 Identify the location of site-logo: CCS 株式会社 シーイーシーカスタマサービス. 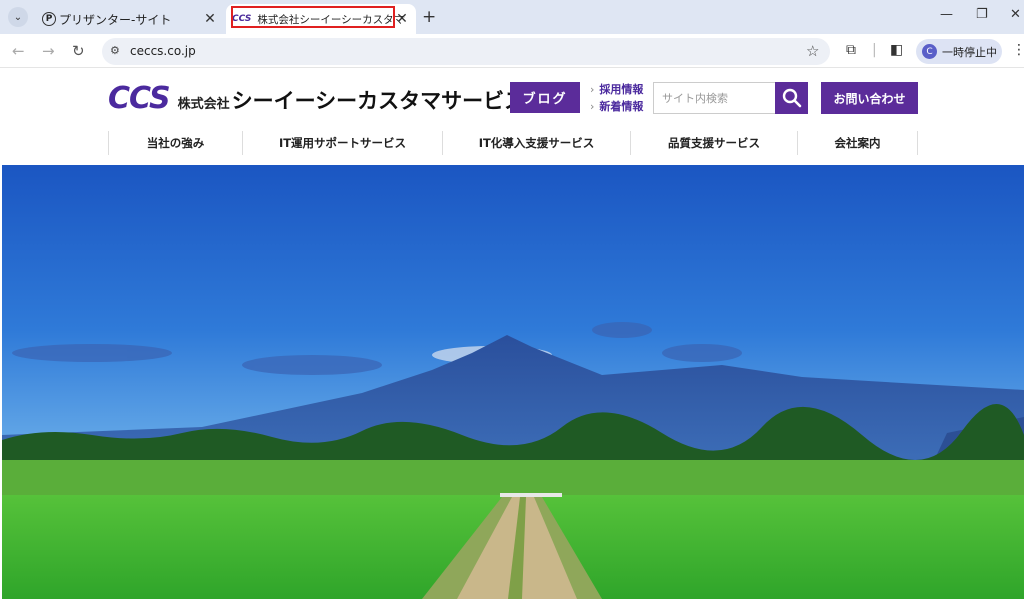
(316, 98).